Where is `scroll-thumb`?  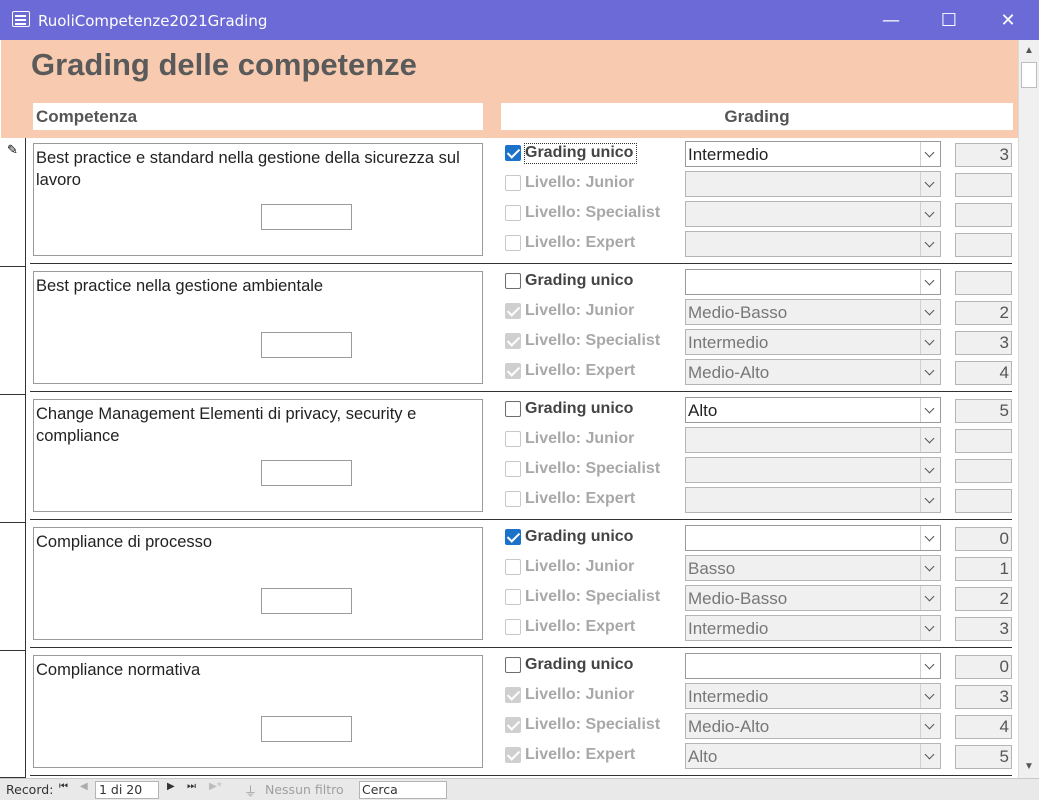 scroll-thumb is located at coordinates (1029, 75).